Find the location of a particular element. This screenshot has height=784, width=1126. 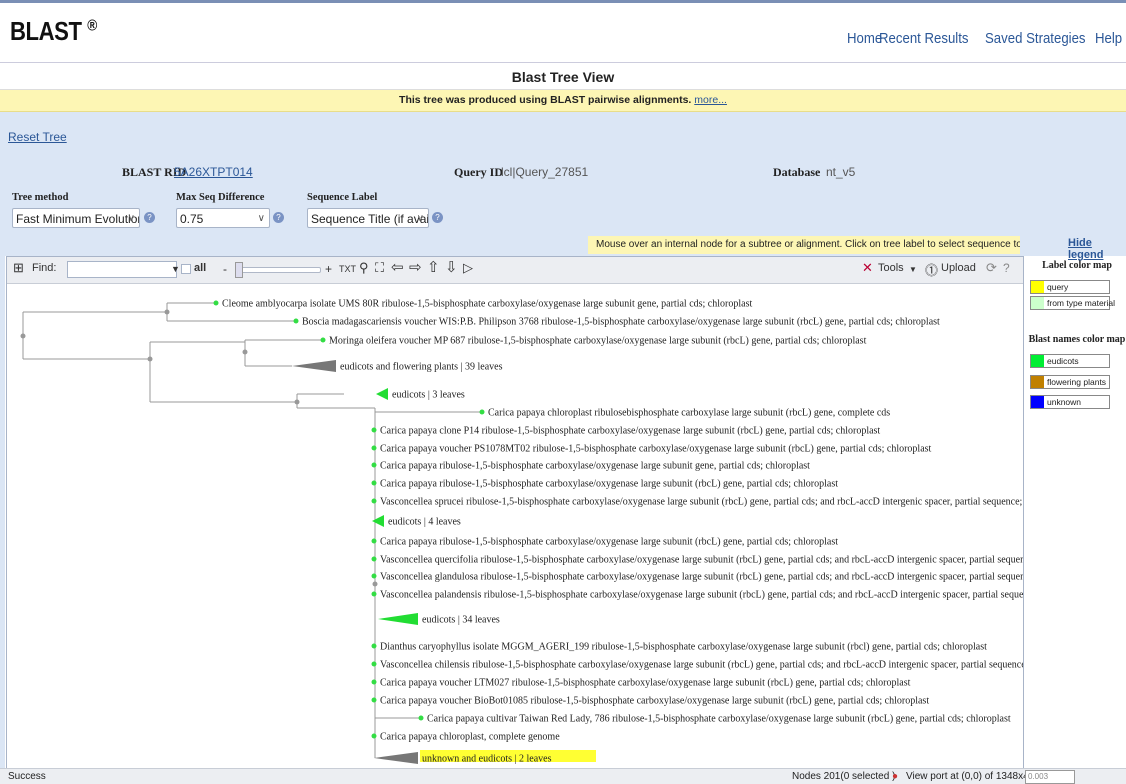

upload-button: Upload is located at coordinates (958, 268).